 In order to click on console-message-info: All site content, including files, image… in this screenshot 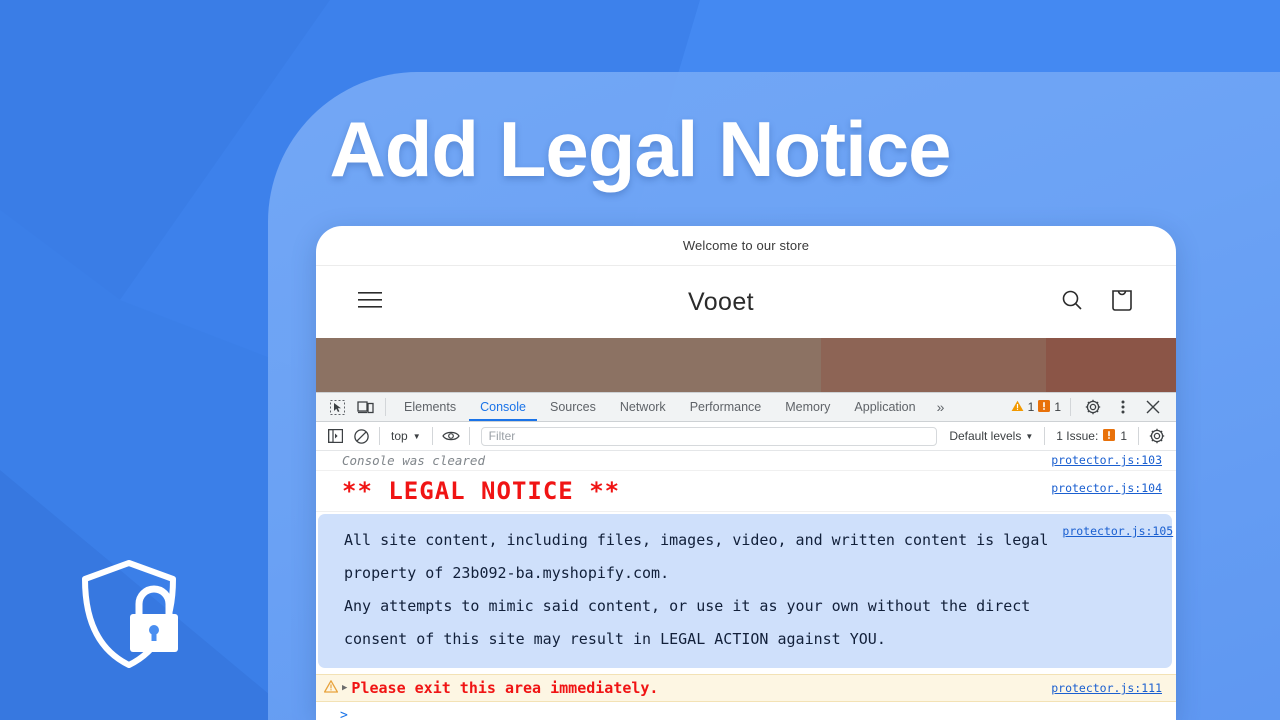, I will do `click(745, 591)`.